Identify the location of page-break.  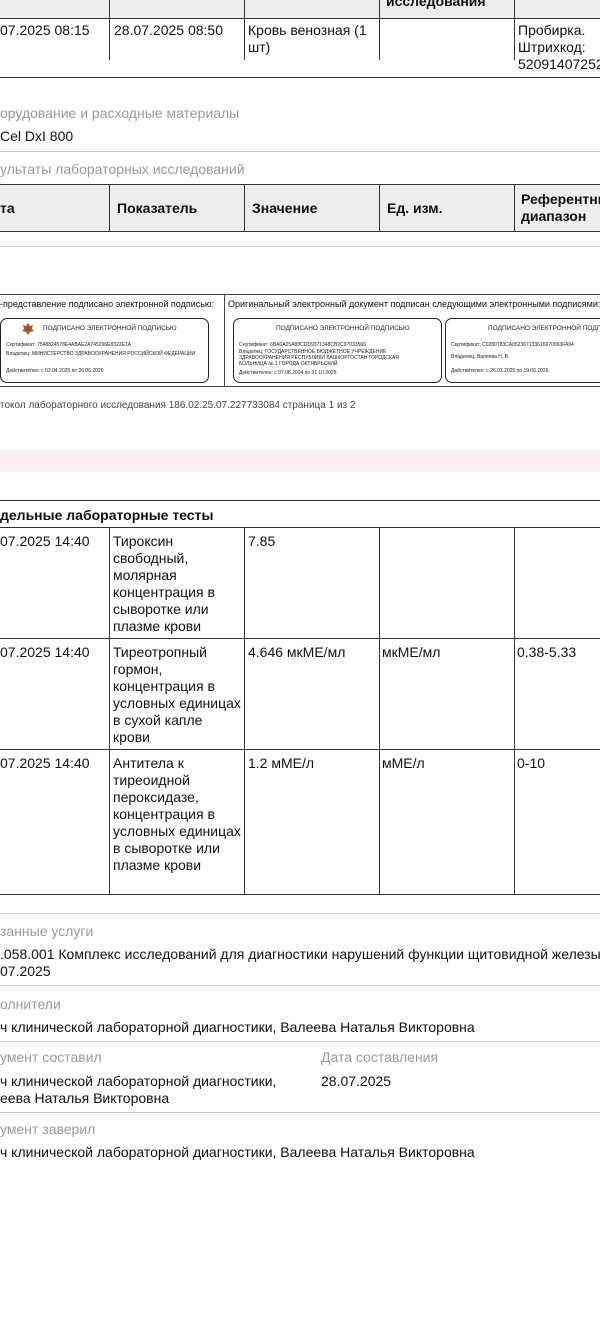
(300, 461).